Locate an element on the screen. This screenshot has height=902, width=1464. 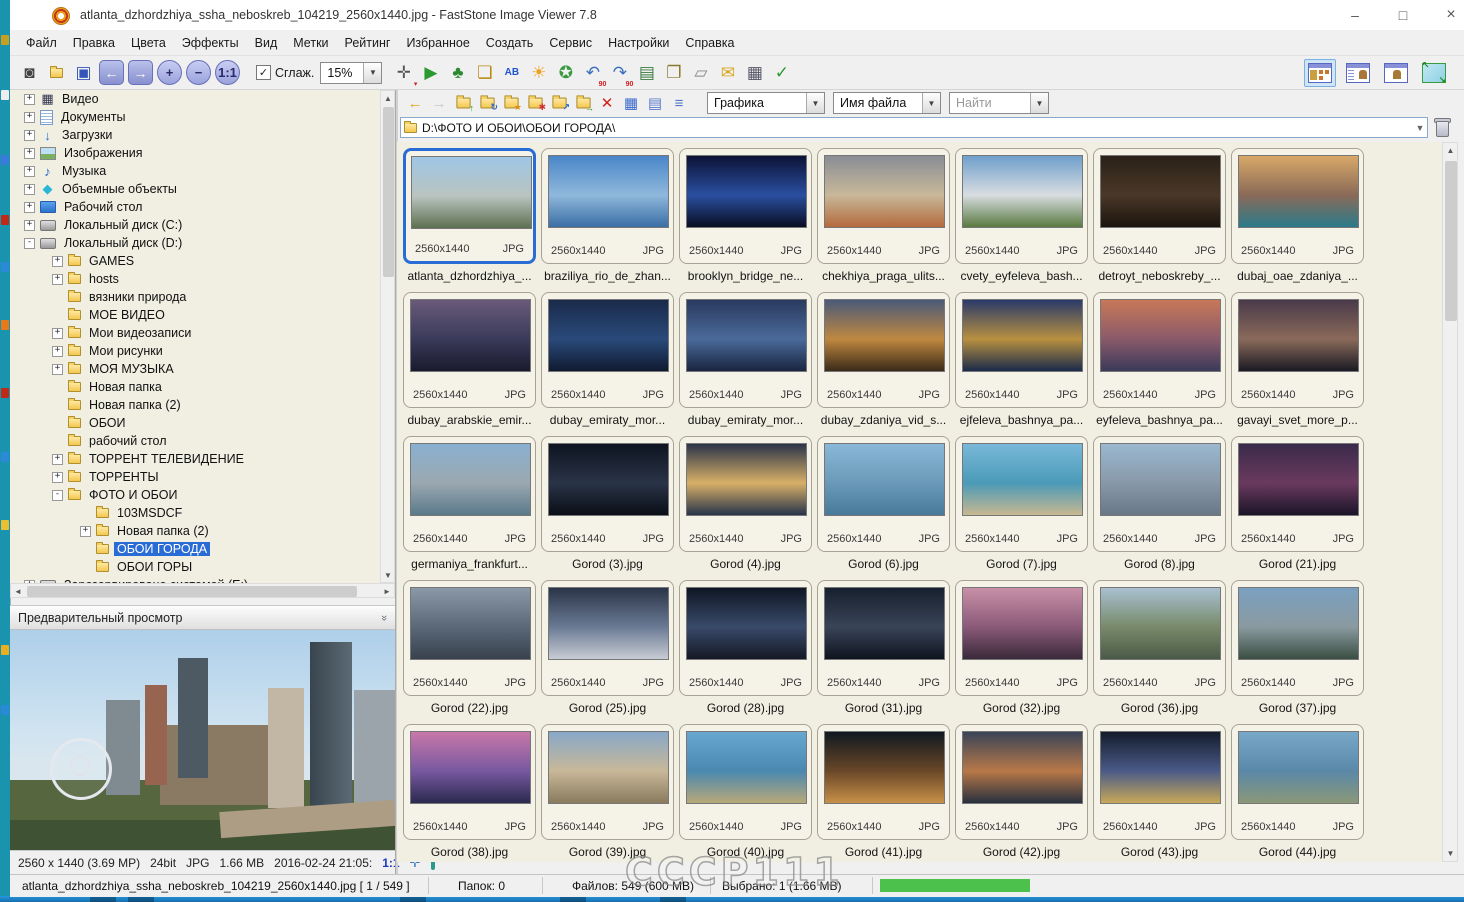
address-dropdown-icon: ▼ is located at coordinates (1420, 128).